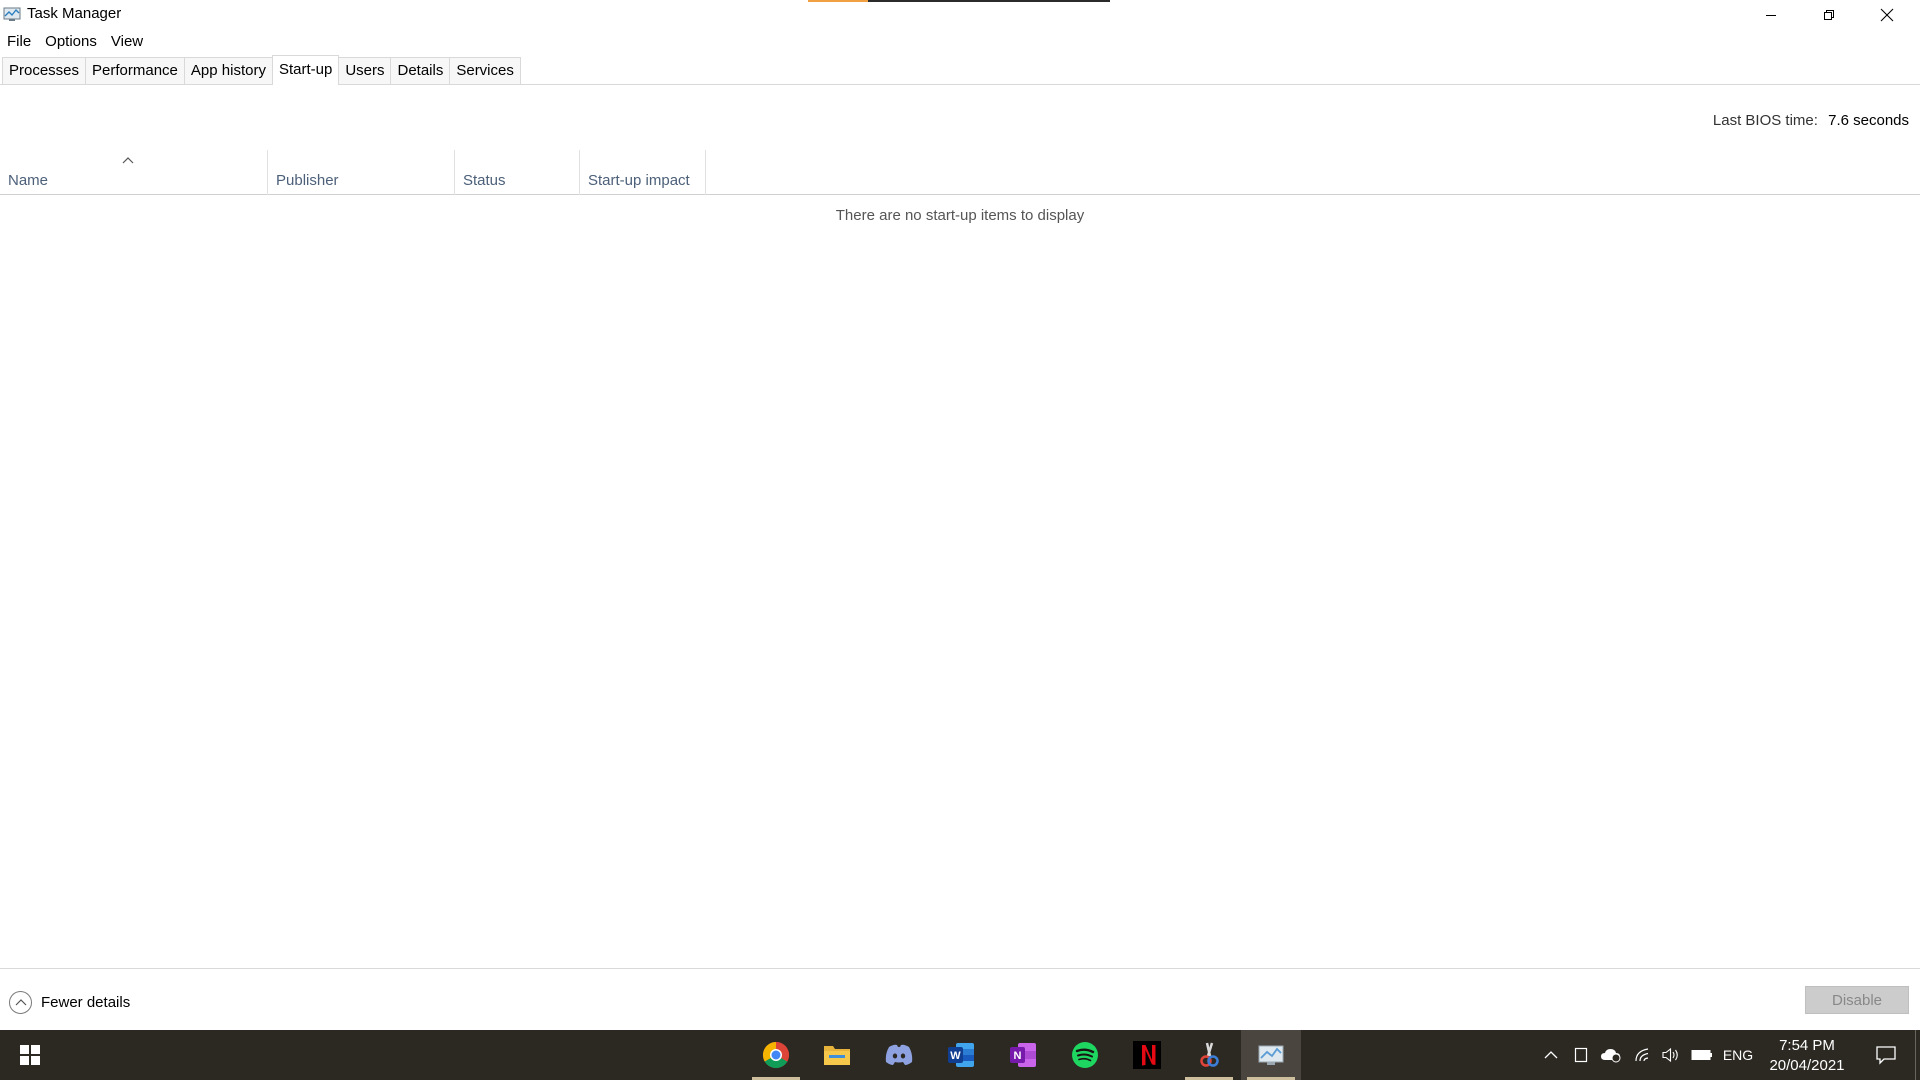 The height and width of the screenshot is (1080, 1920). I want to click on notification-icon, so click(1886, 1055).